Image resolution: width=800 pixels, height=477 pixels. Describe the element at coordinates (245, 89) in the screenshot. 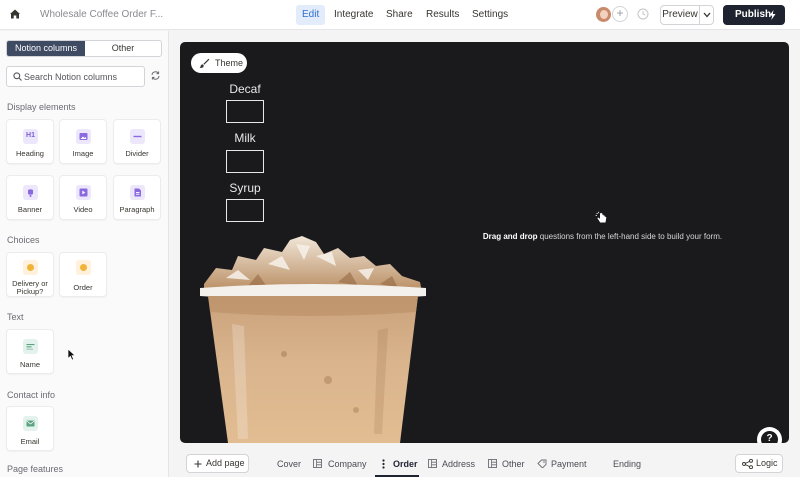

I see `field-label-decaf: Decaf` at that location.